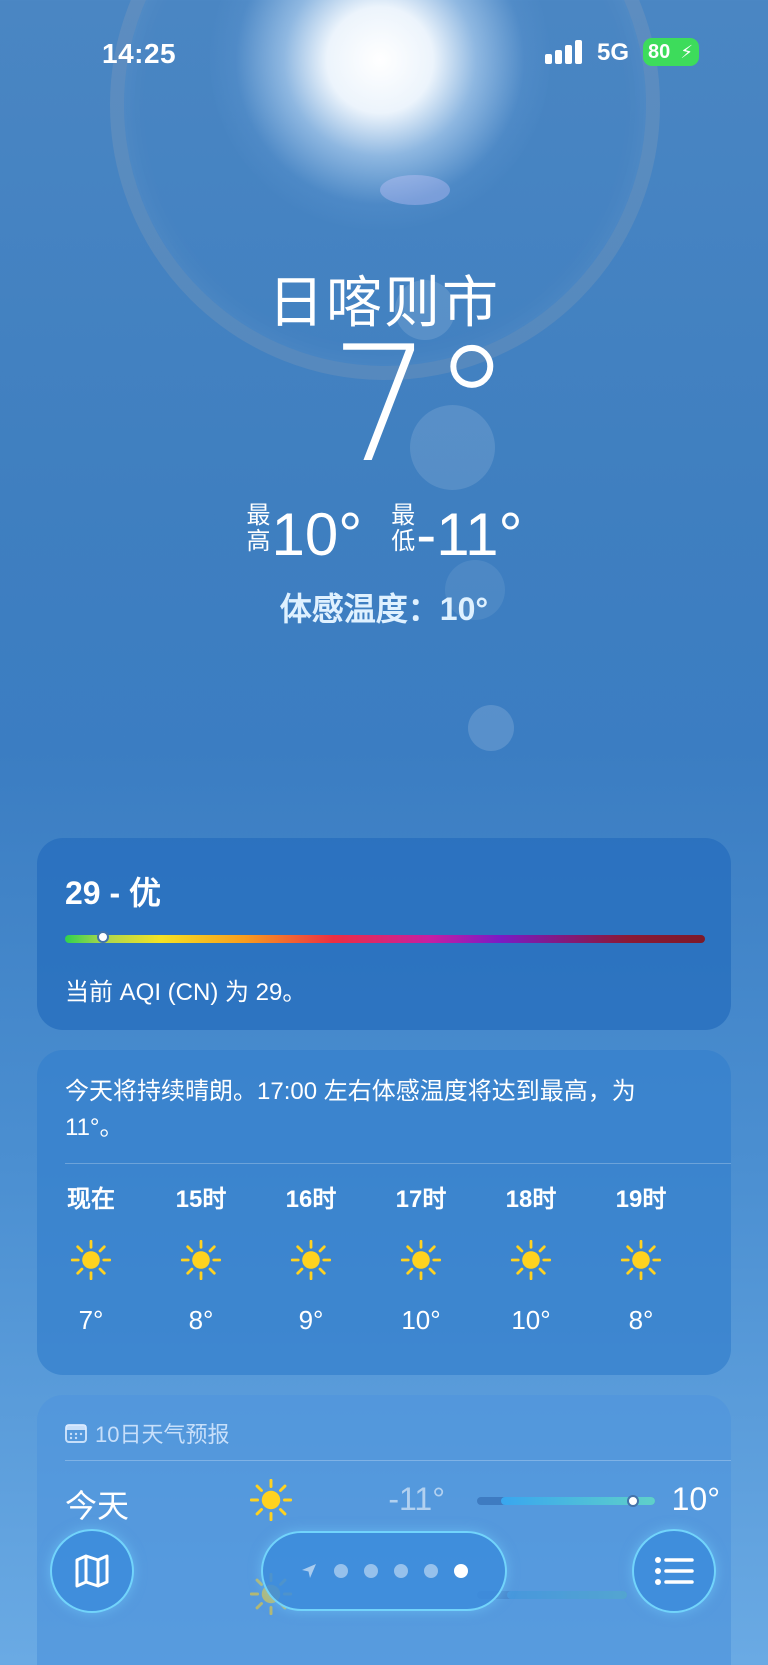 Image resolution: width=768 pixels, height=1665 pixels. I want to click on forecast-row: 今天 -11° 10°, so click(392, 1501).